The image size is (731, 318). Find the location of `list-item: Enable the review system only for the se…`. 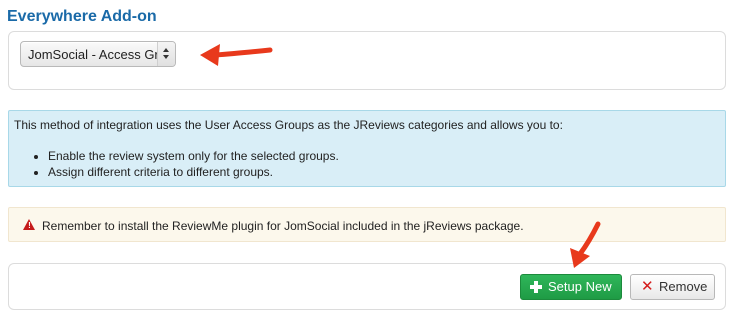

list-item: Enable the review system only for the se… is located at coordinates (193, 156).